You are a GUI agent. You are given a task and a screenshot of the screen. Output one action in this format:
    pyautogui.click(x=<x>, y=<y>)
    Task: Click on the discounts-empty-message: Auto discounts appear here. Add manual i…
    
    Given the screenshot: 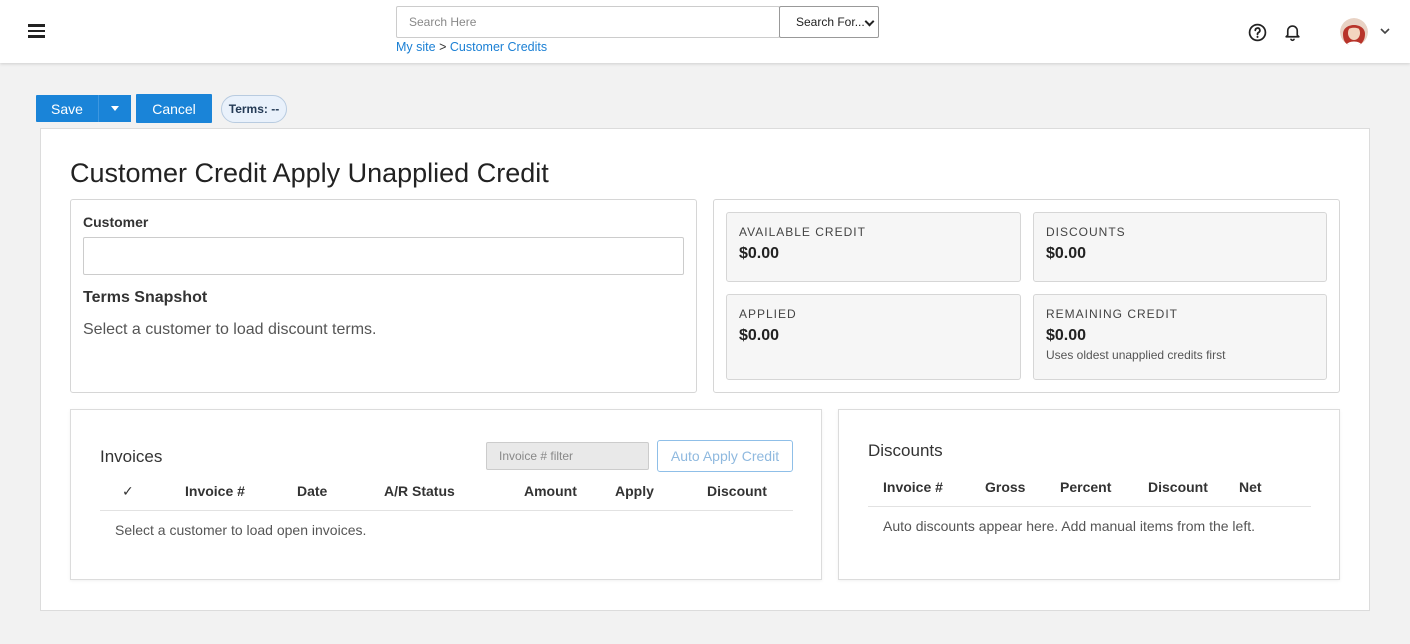 What is the action you would take?
    pyautogui.click(x=1069, y=526)
    